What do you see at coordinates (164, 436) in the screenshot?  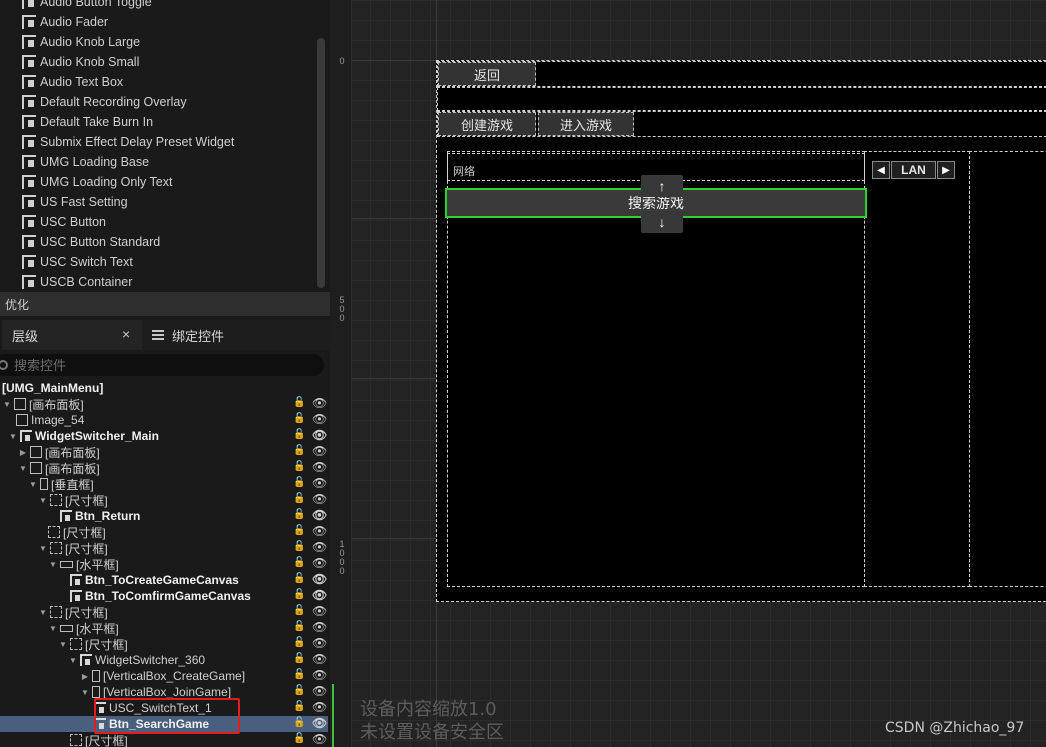 I see `tree-row: ▼ WidgetSwitcher_Main 🔓 👁` at bounding box center [164, 436].